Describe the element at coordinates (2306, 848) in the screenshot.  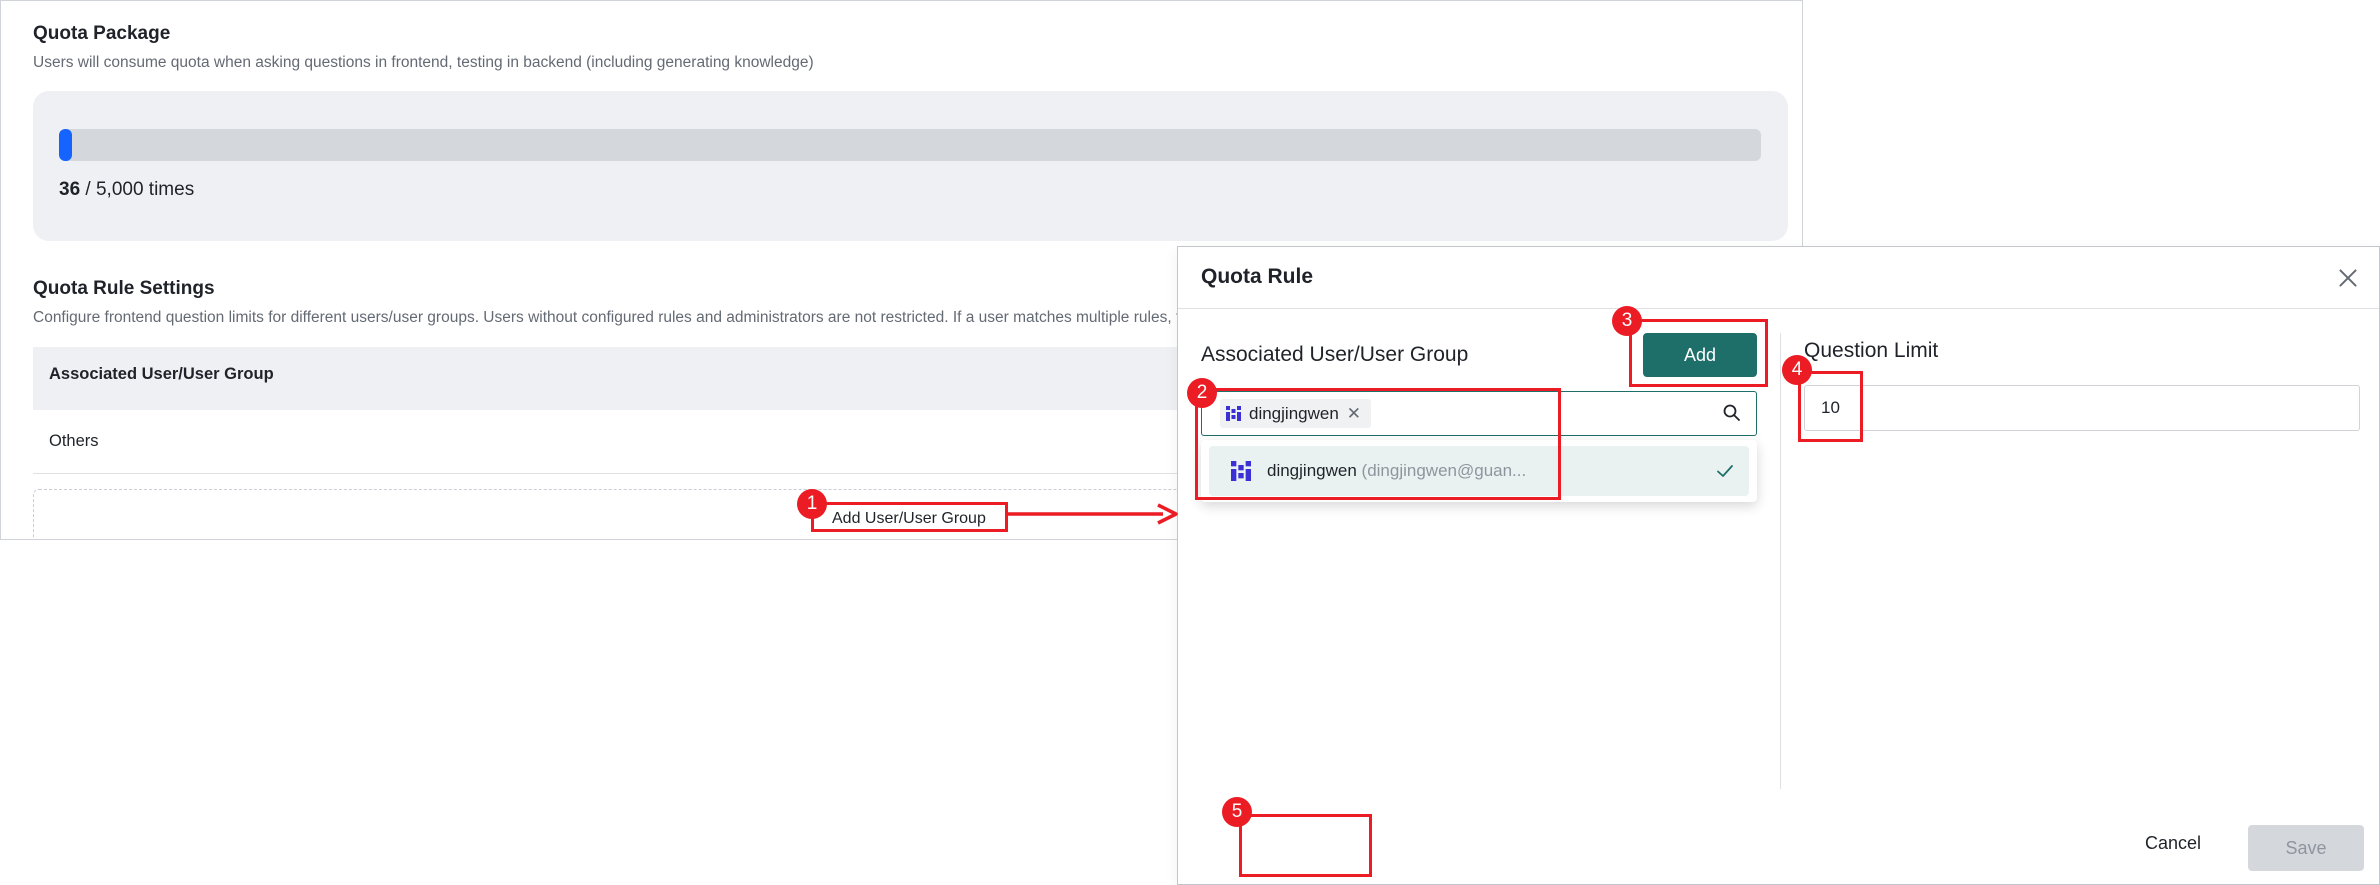
I see `save-button: Save` at that location.